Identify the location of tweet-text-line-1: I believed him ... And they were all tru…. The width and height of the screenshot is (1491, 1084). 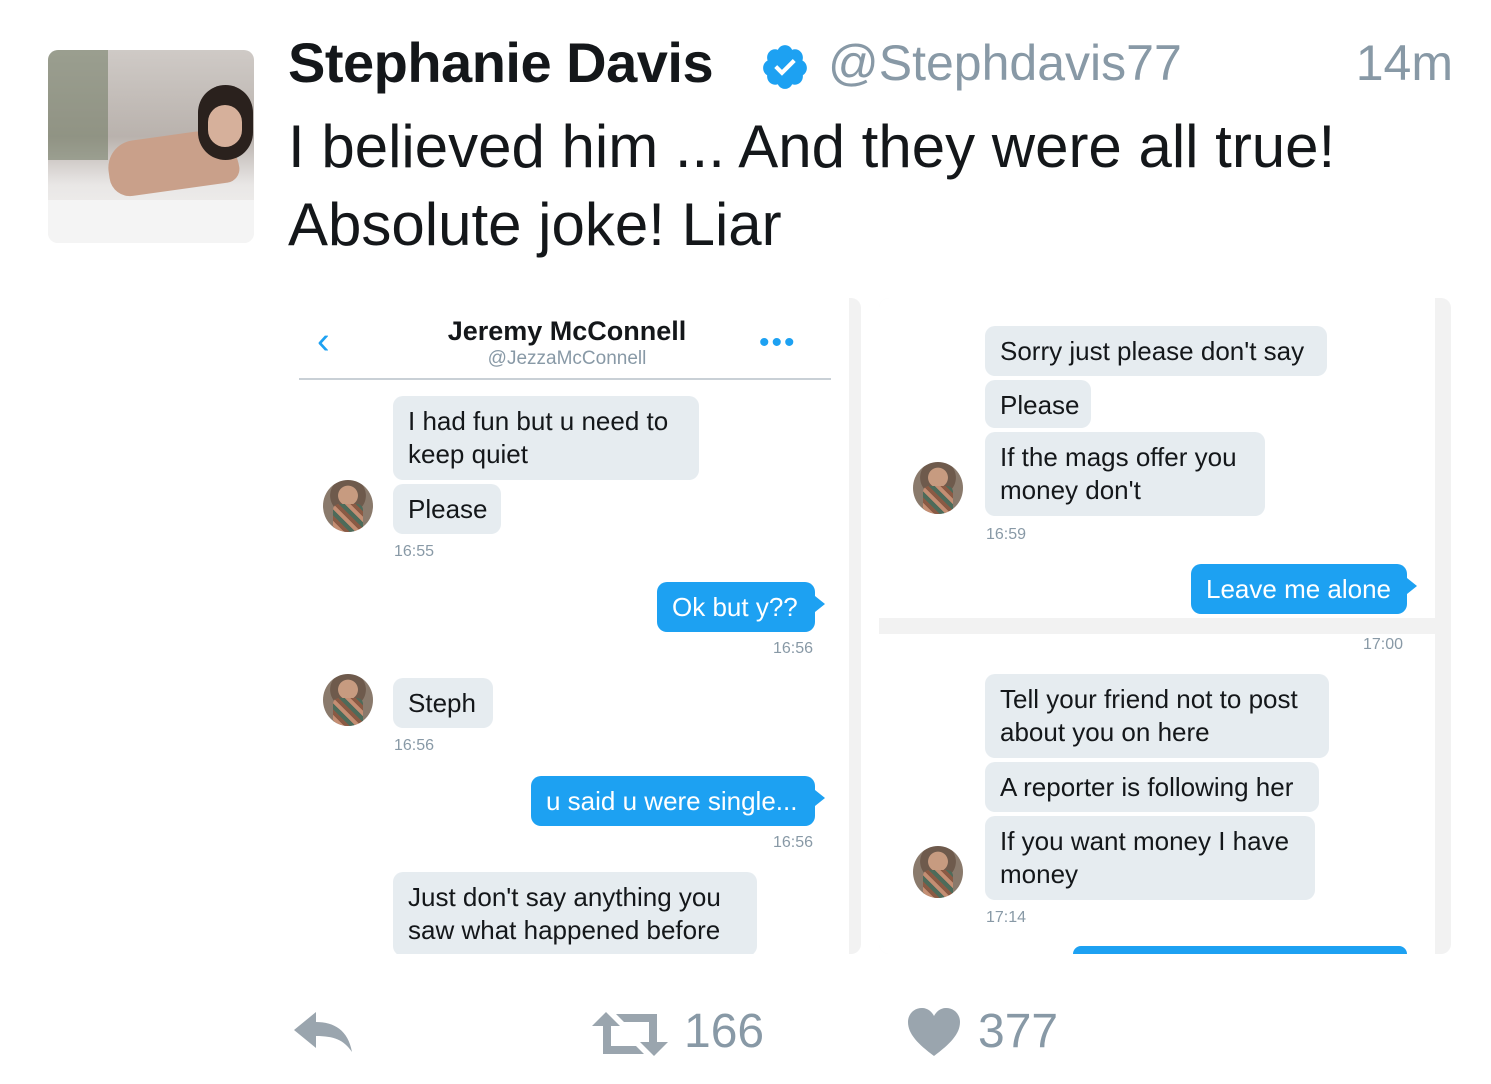
(812, 146).